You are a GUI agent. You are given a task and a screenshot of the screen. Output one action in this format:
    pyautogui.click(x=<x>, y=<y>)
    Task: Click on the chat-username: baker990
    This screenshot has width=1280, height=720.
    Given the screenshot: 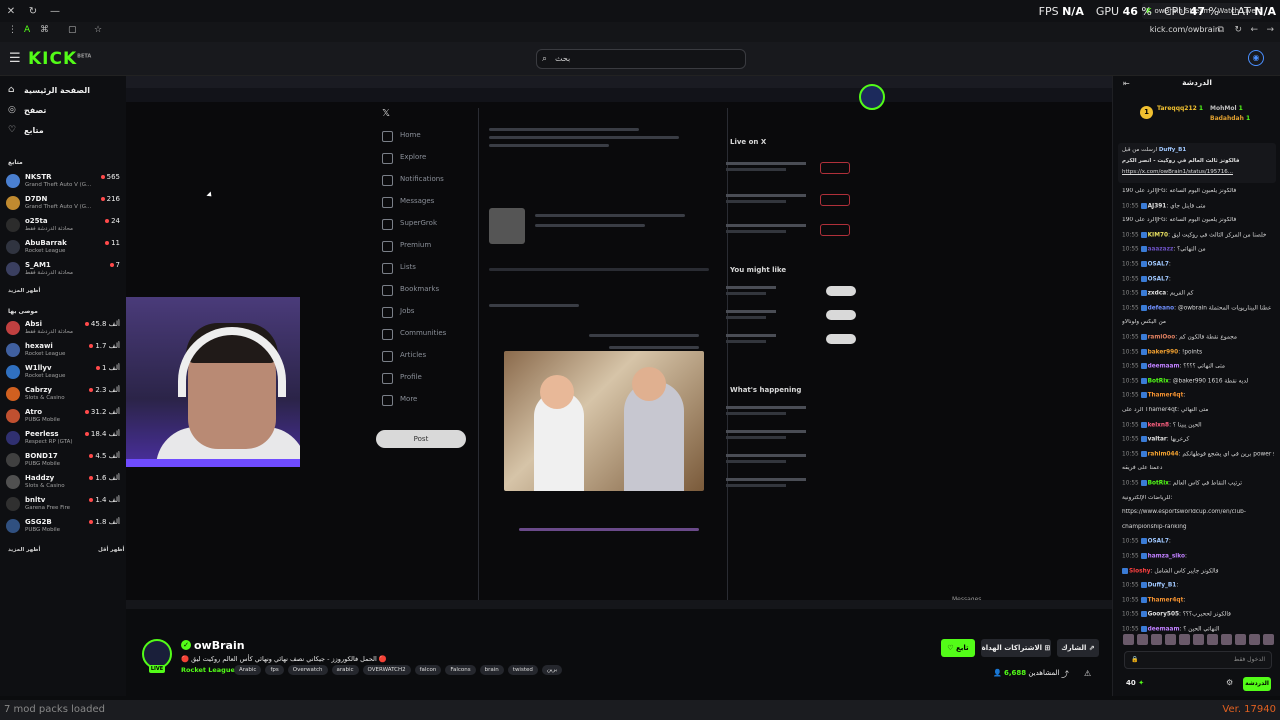 What is the action you would take?
    pyautogui.click(x=1163, y=352)
    